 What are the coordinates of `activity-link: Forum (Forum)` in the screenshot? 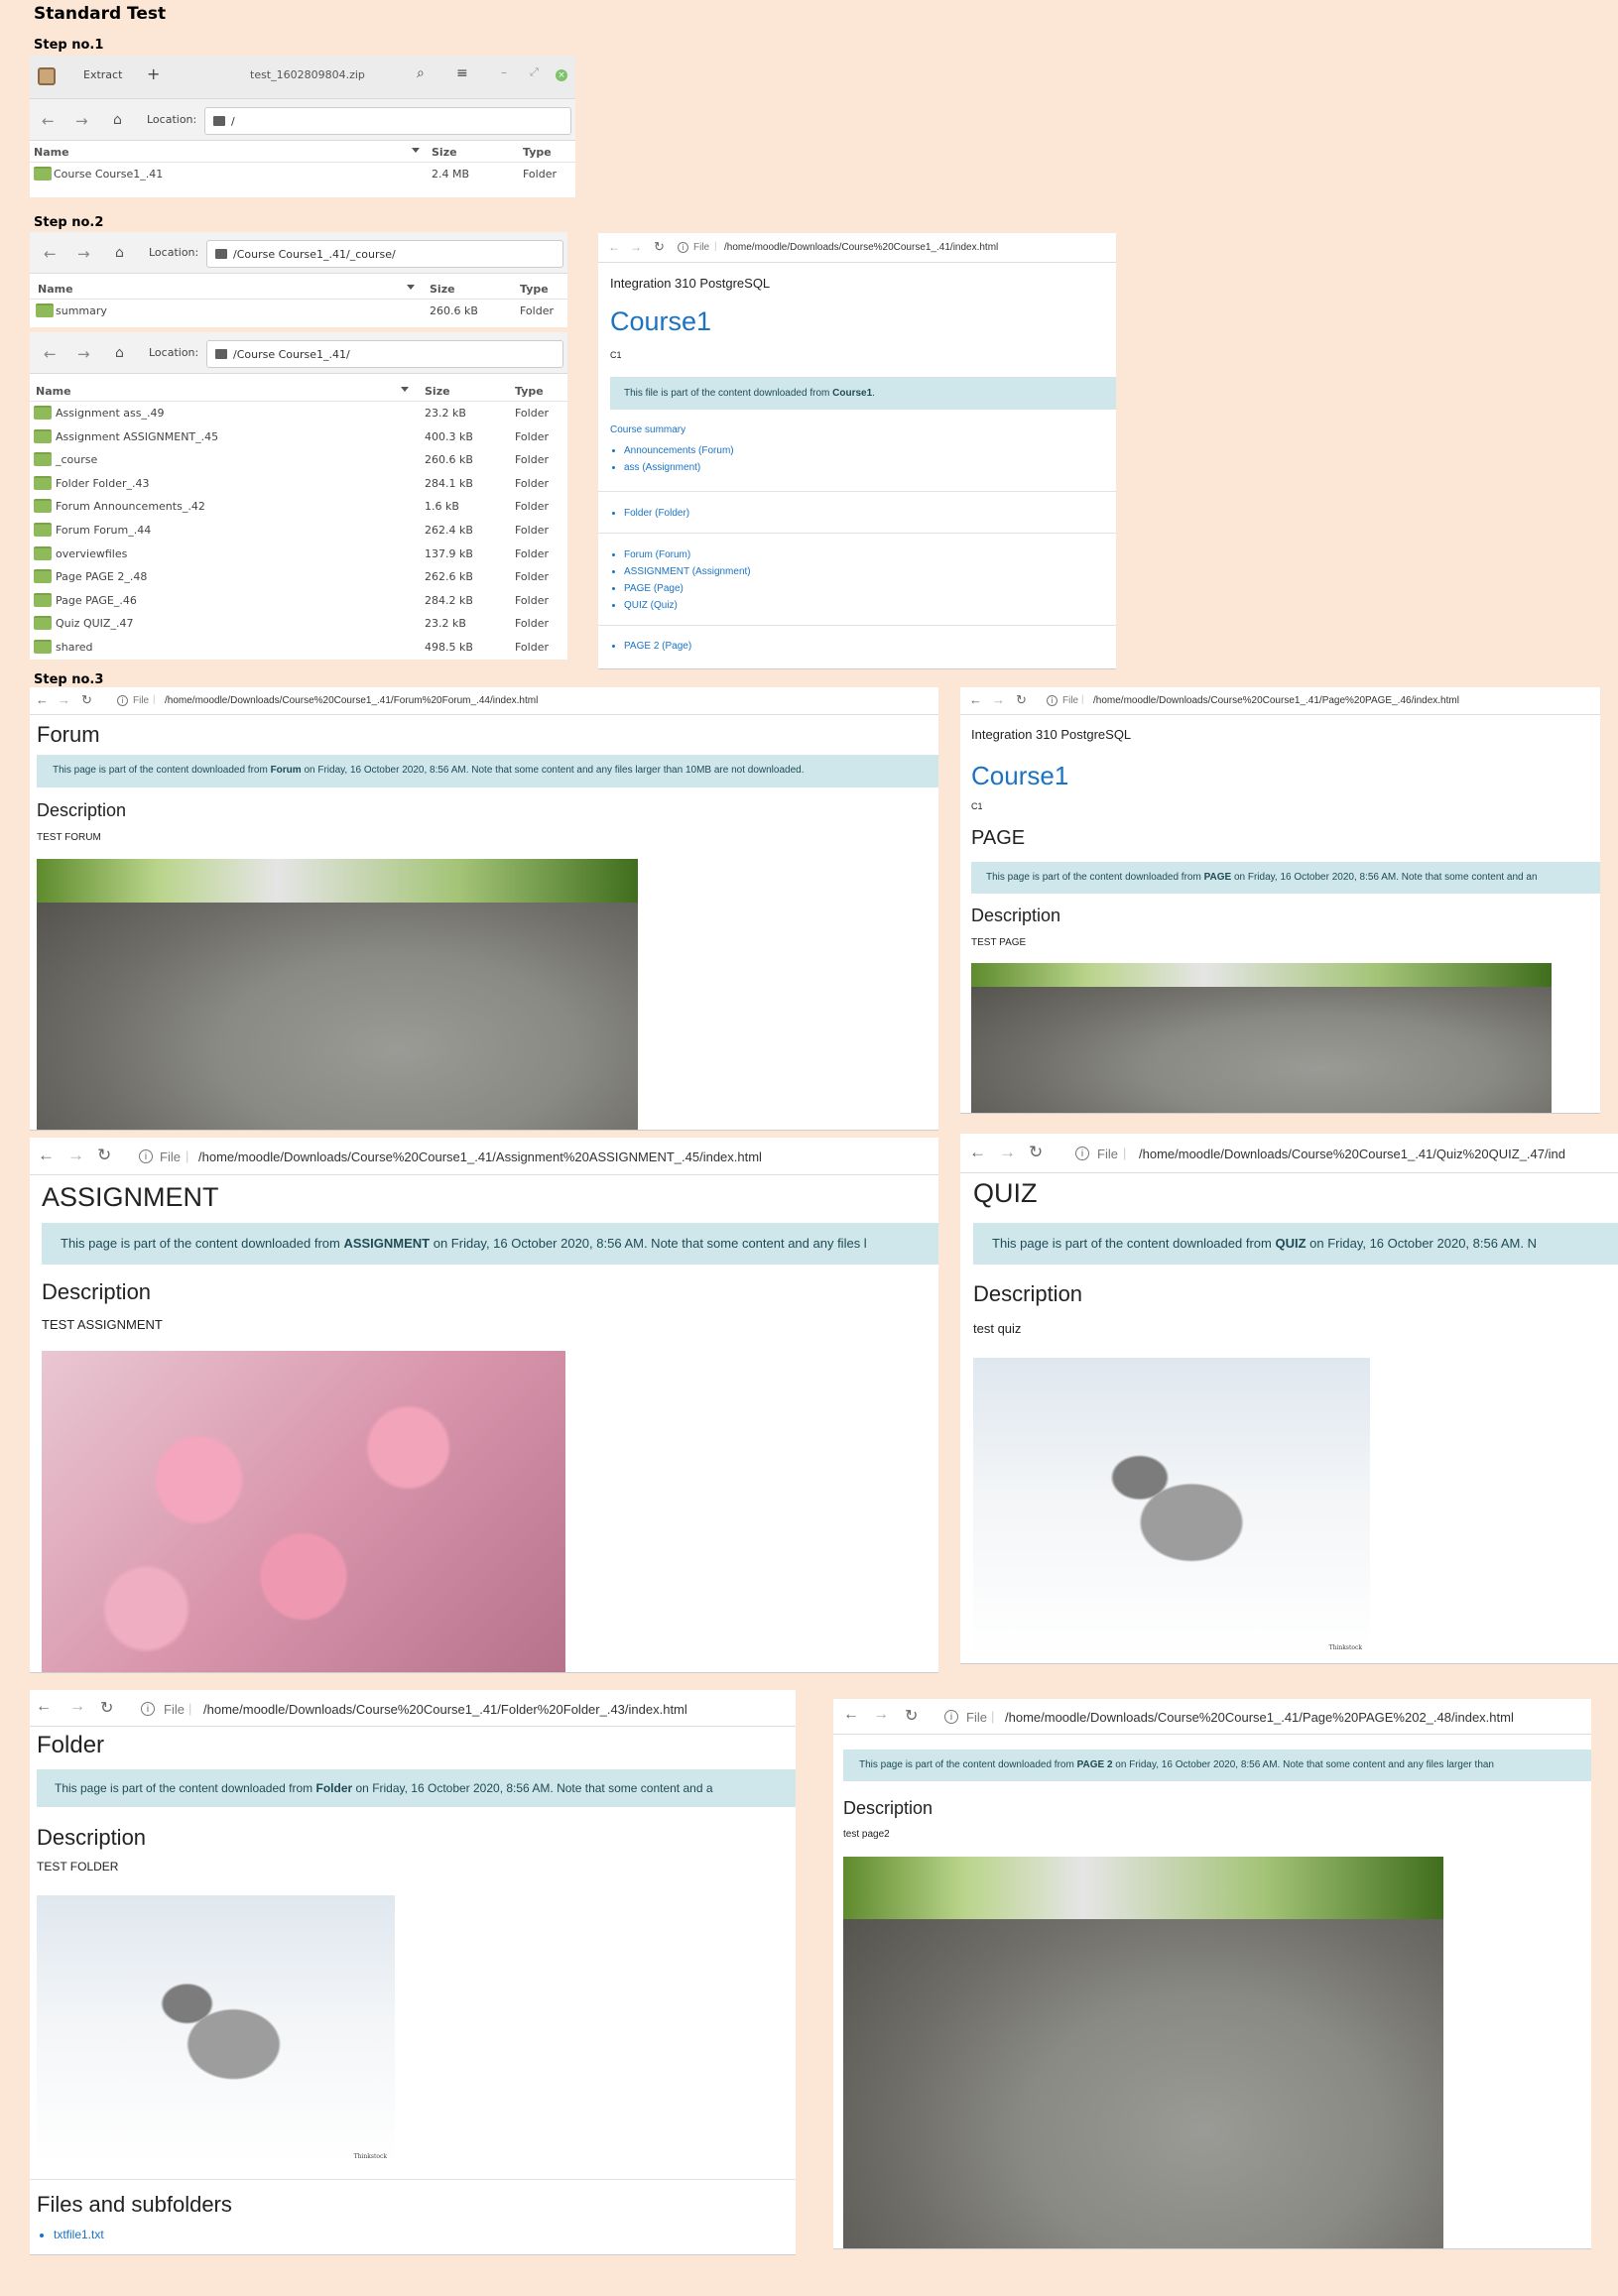 It's located at (687, 554).